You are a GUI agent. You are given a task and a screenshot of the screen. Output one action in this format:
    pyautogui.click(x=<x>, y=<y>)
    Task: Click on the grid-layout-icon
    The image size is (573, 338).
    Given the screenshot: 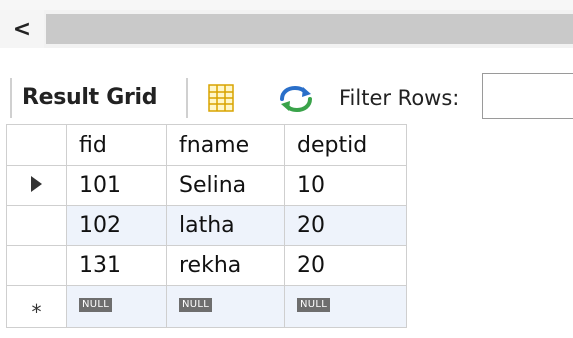 What is the action you would take?
    pyautogui.click(x=221, y=98)
    